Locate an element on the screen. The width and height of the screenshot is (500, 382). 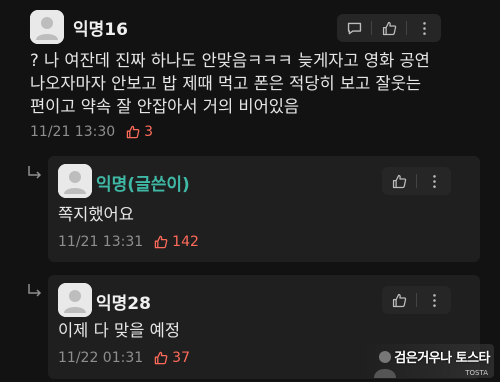
comment-actions is located at coordinates (389, 28).